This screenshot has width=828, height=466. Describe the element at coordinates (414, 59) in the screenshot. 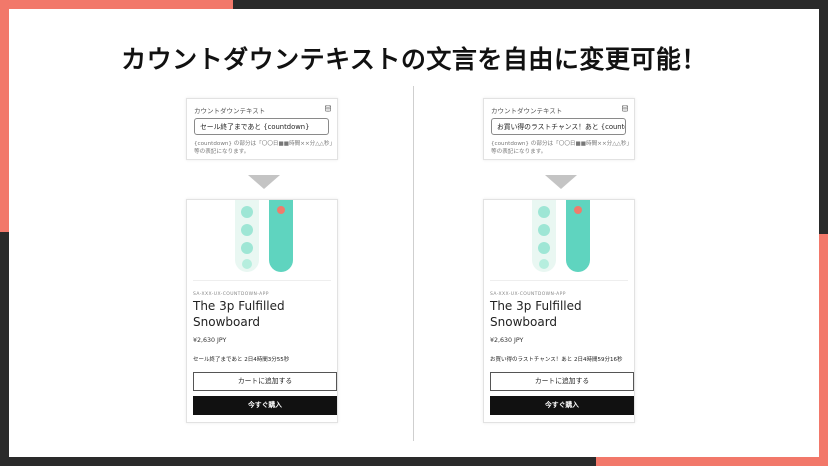

I see `headline: カウントダウンテキストの文言を自由に変更可能！` at that location.